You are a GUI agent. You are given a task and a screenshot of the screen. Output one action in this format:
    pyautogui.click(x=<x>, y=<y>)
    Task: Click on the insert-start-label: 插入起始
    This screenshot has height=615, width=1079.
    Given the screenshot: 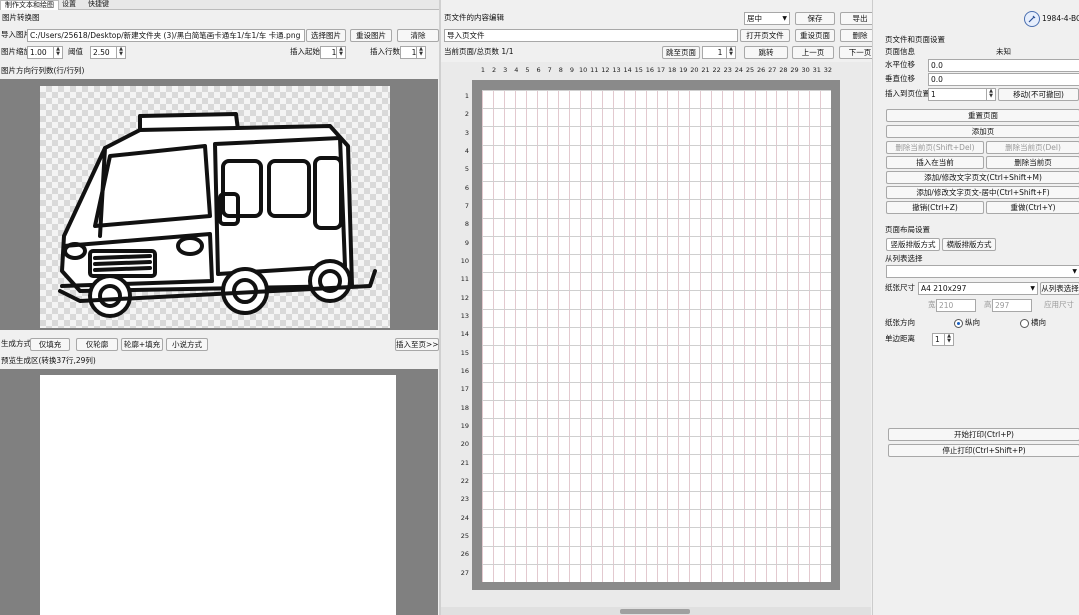 What is the action you would take?
    pyautogui.click(x=305, y=51)
    